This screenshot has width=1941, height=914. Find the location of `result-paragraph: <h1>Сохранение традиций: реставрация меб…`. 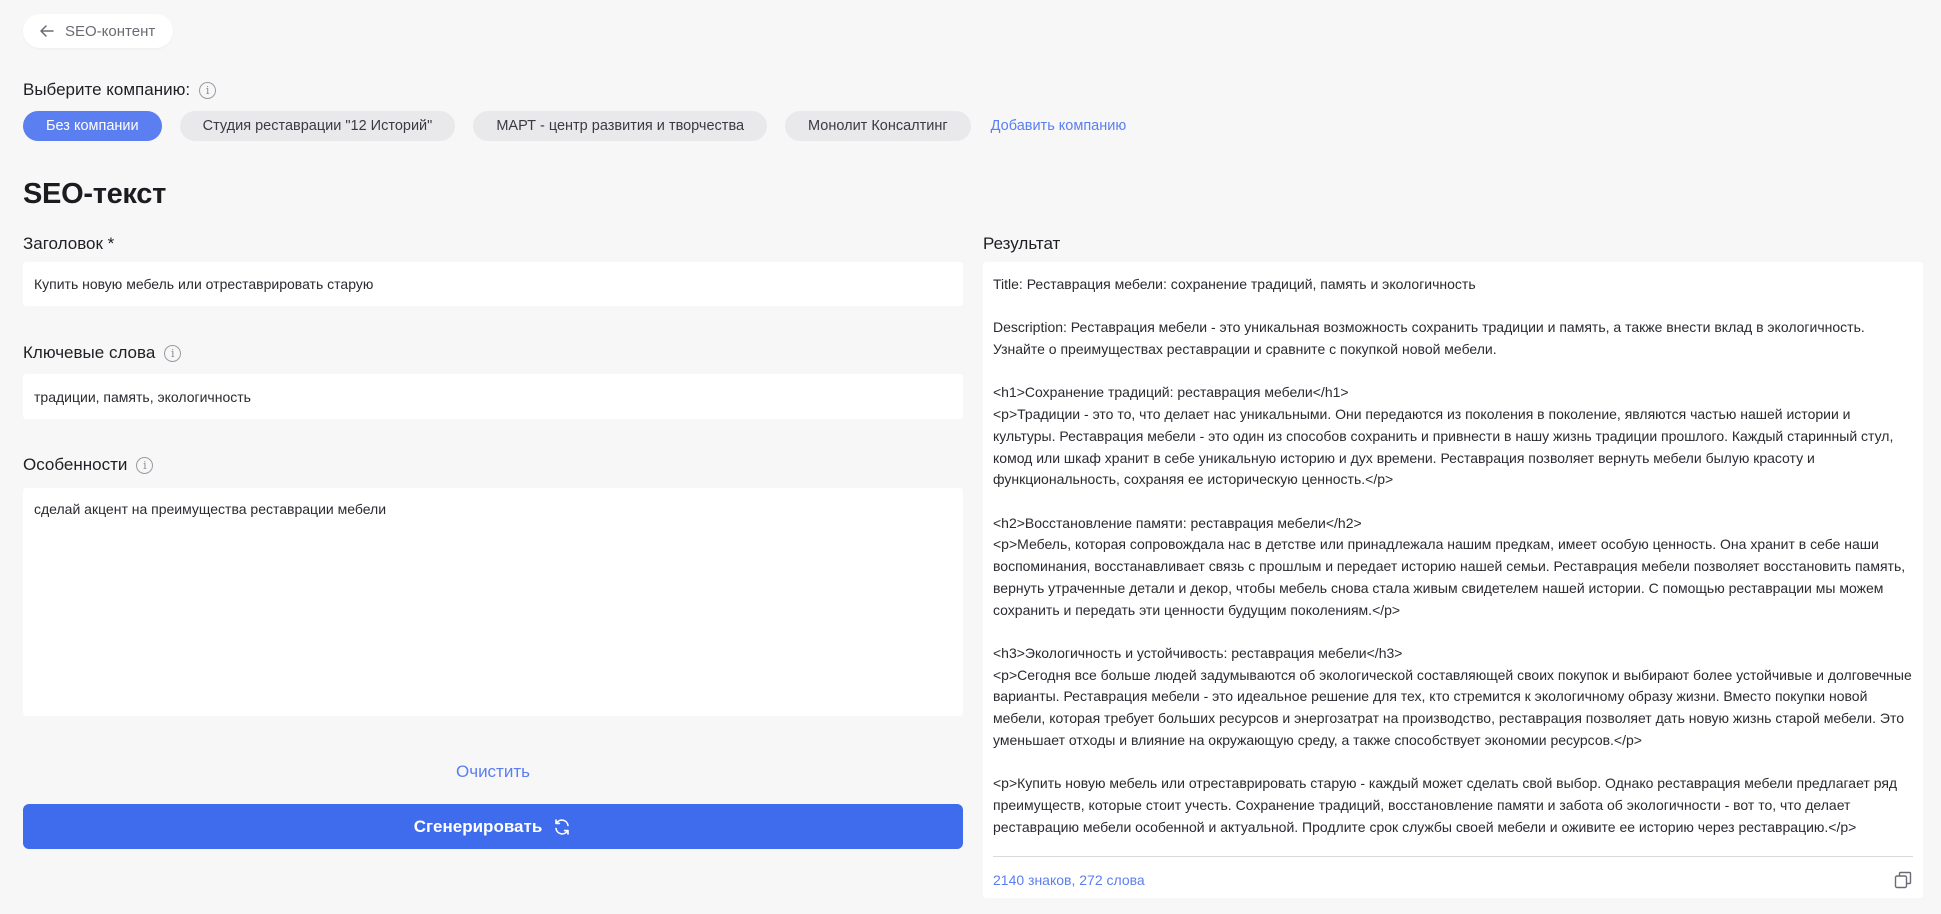

result-paragraph: <h1>Сохранение традиций: реставрация меб… is located at coordinates (1443, 436).